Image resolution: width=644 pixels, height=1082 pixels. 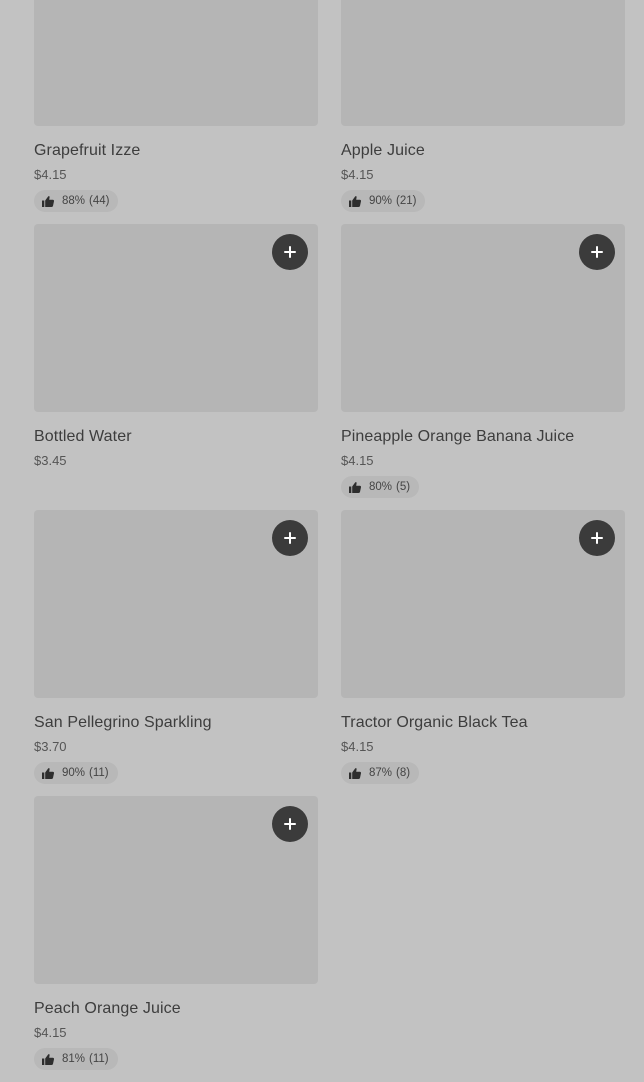 I want to click on rating-percent: 80%, so click(x=381, y=487).